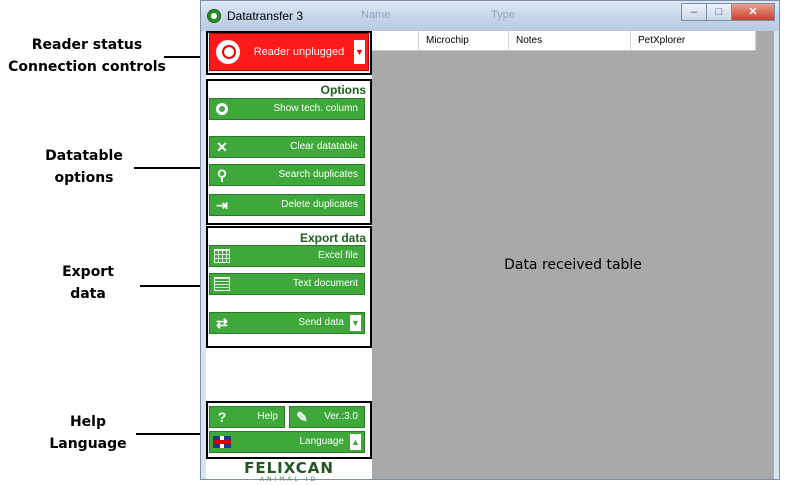 The height and width of the screenshot is (485, 786). I want to click on ghost-column-type: Type, so click(503, 15).